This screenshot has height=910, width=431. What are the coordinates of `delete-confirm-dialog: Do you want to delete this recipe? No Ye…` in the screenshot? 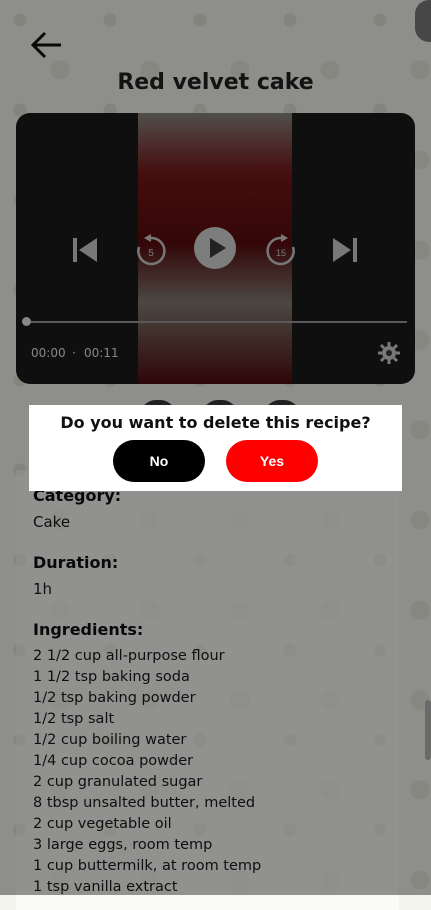 It's located at (215, 448).